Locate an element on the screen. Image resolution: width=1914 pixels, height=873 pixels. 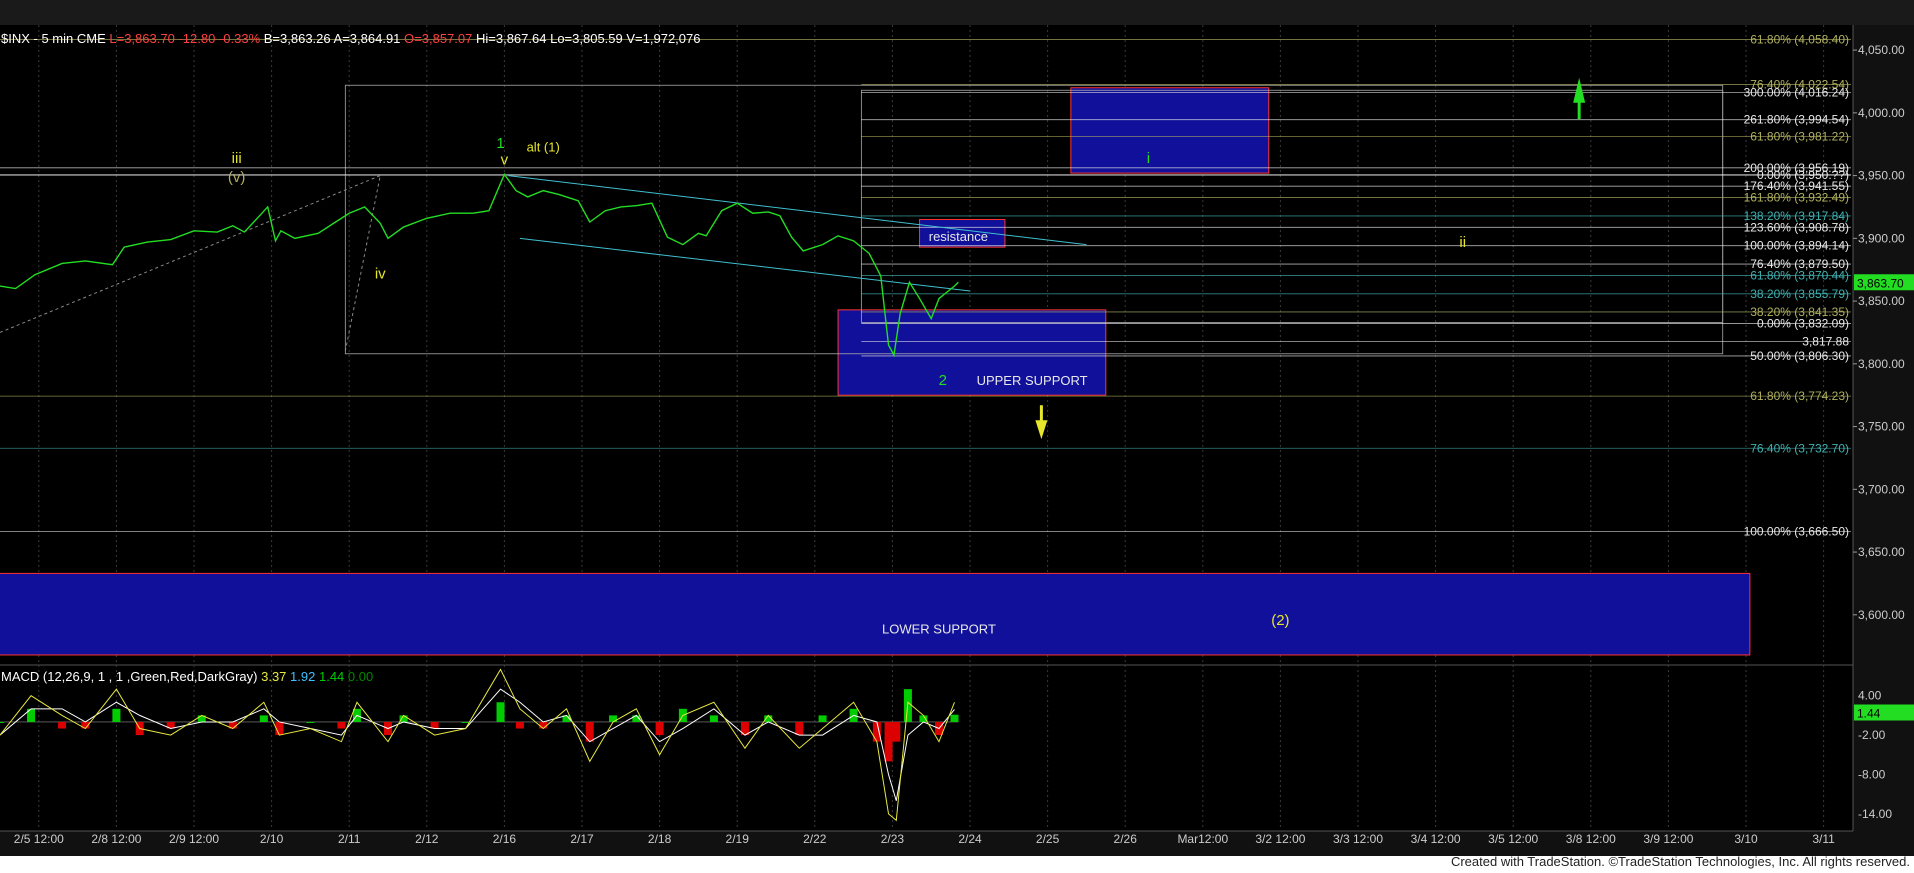
price-tick-label: 3,900.00 is located at coordinates (1881, 238).